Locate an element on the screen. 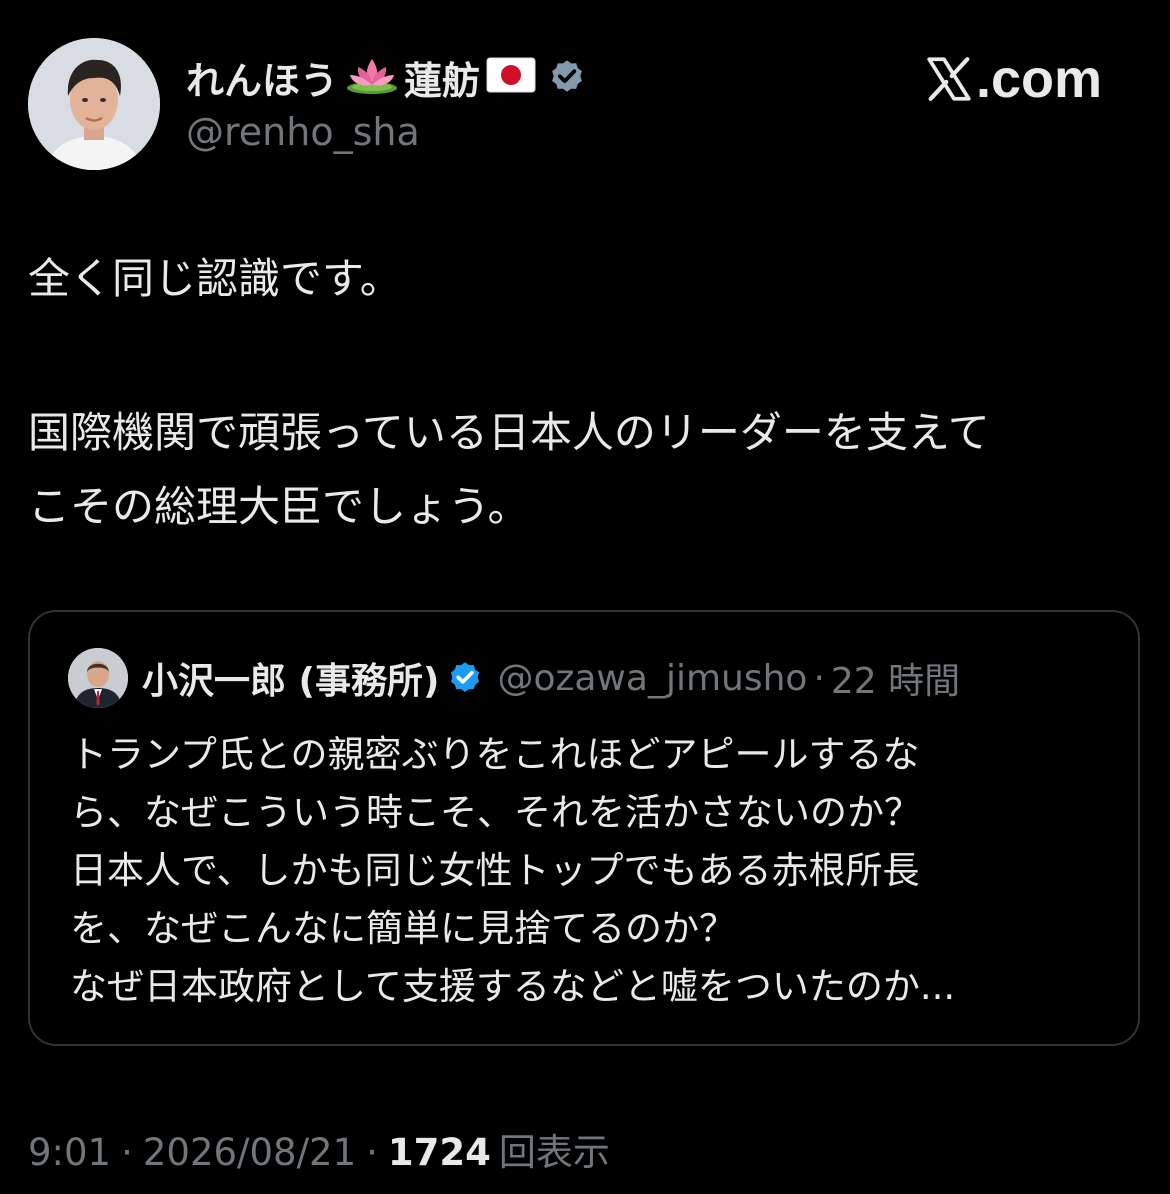 Image resolution: width=1170 pixels, height=1194 pixels. japan-flag-icon is located at coordinates (511, 77).